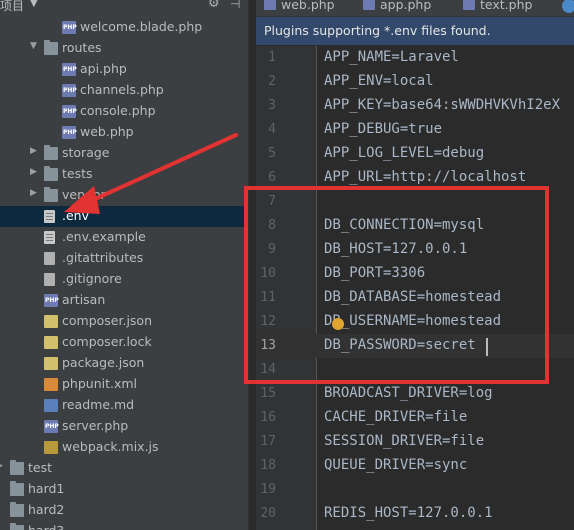  What do you see at coordinates (124, 111) in the screenshot?
I see `tree-item: PHP console.php` at bounding box center [124, 111].